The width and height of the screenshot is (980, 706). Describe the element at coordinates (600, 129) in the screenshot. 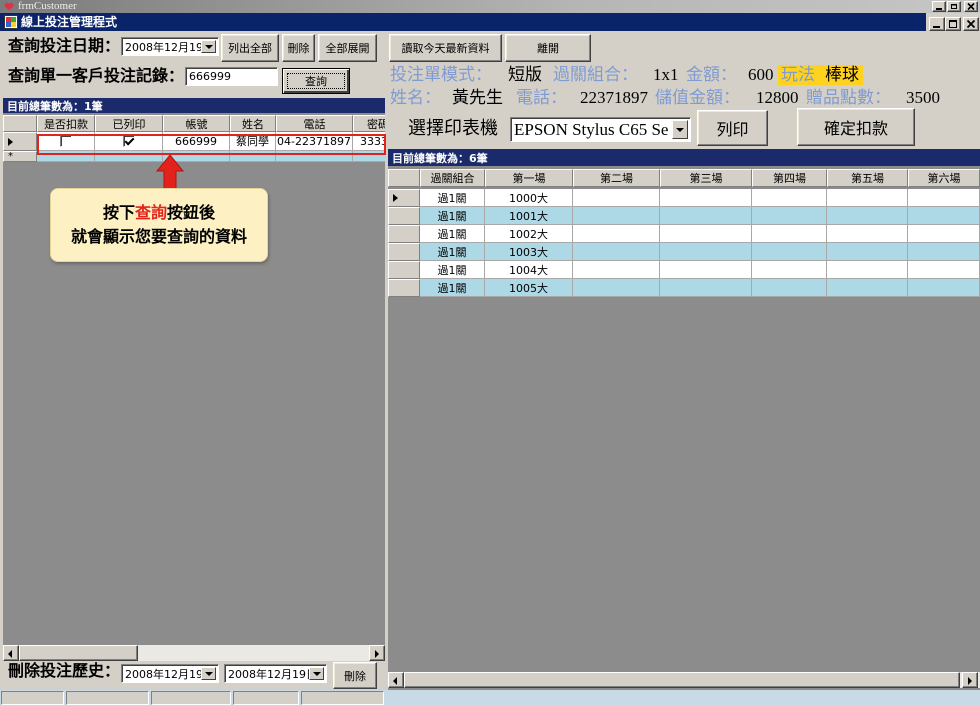

I see `printer-select: EPSON Stylus C65 Se` at that location.